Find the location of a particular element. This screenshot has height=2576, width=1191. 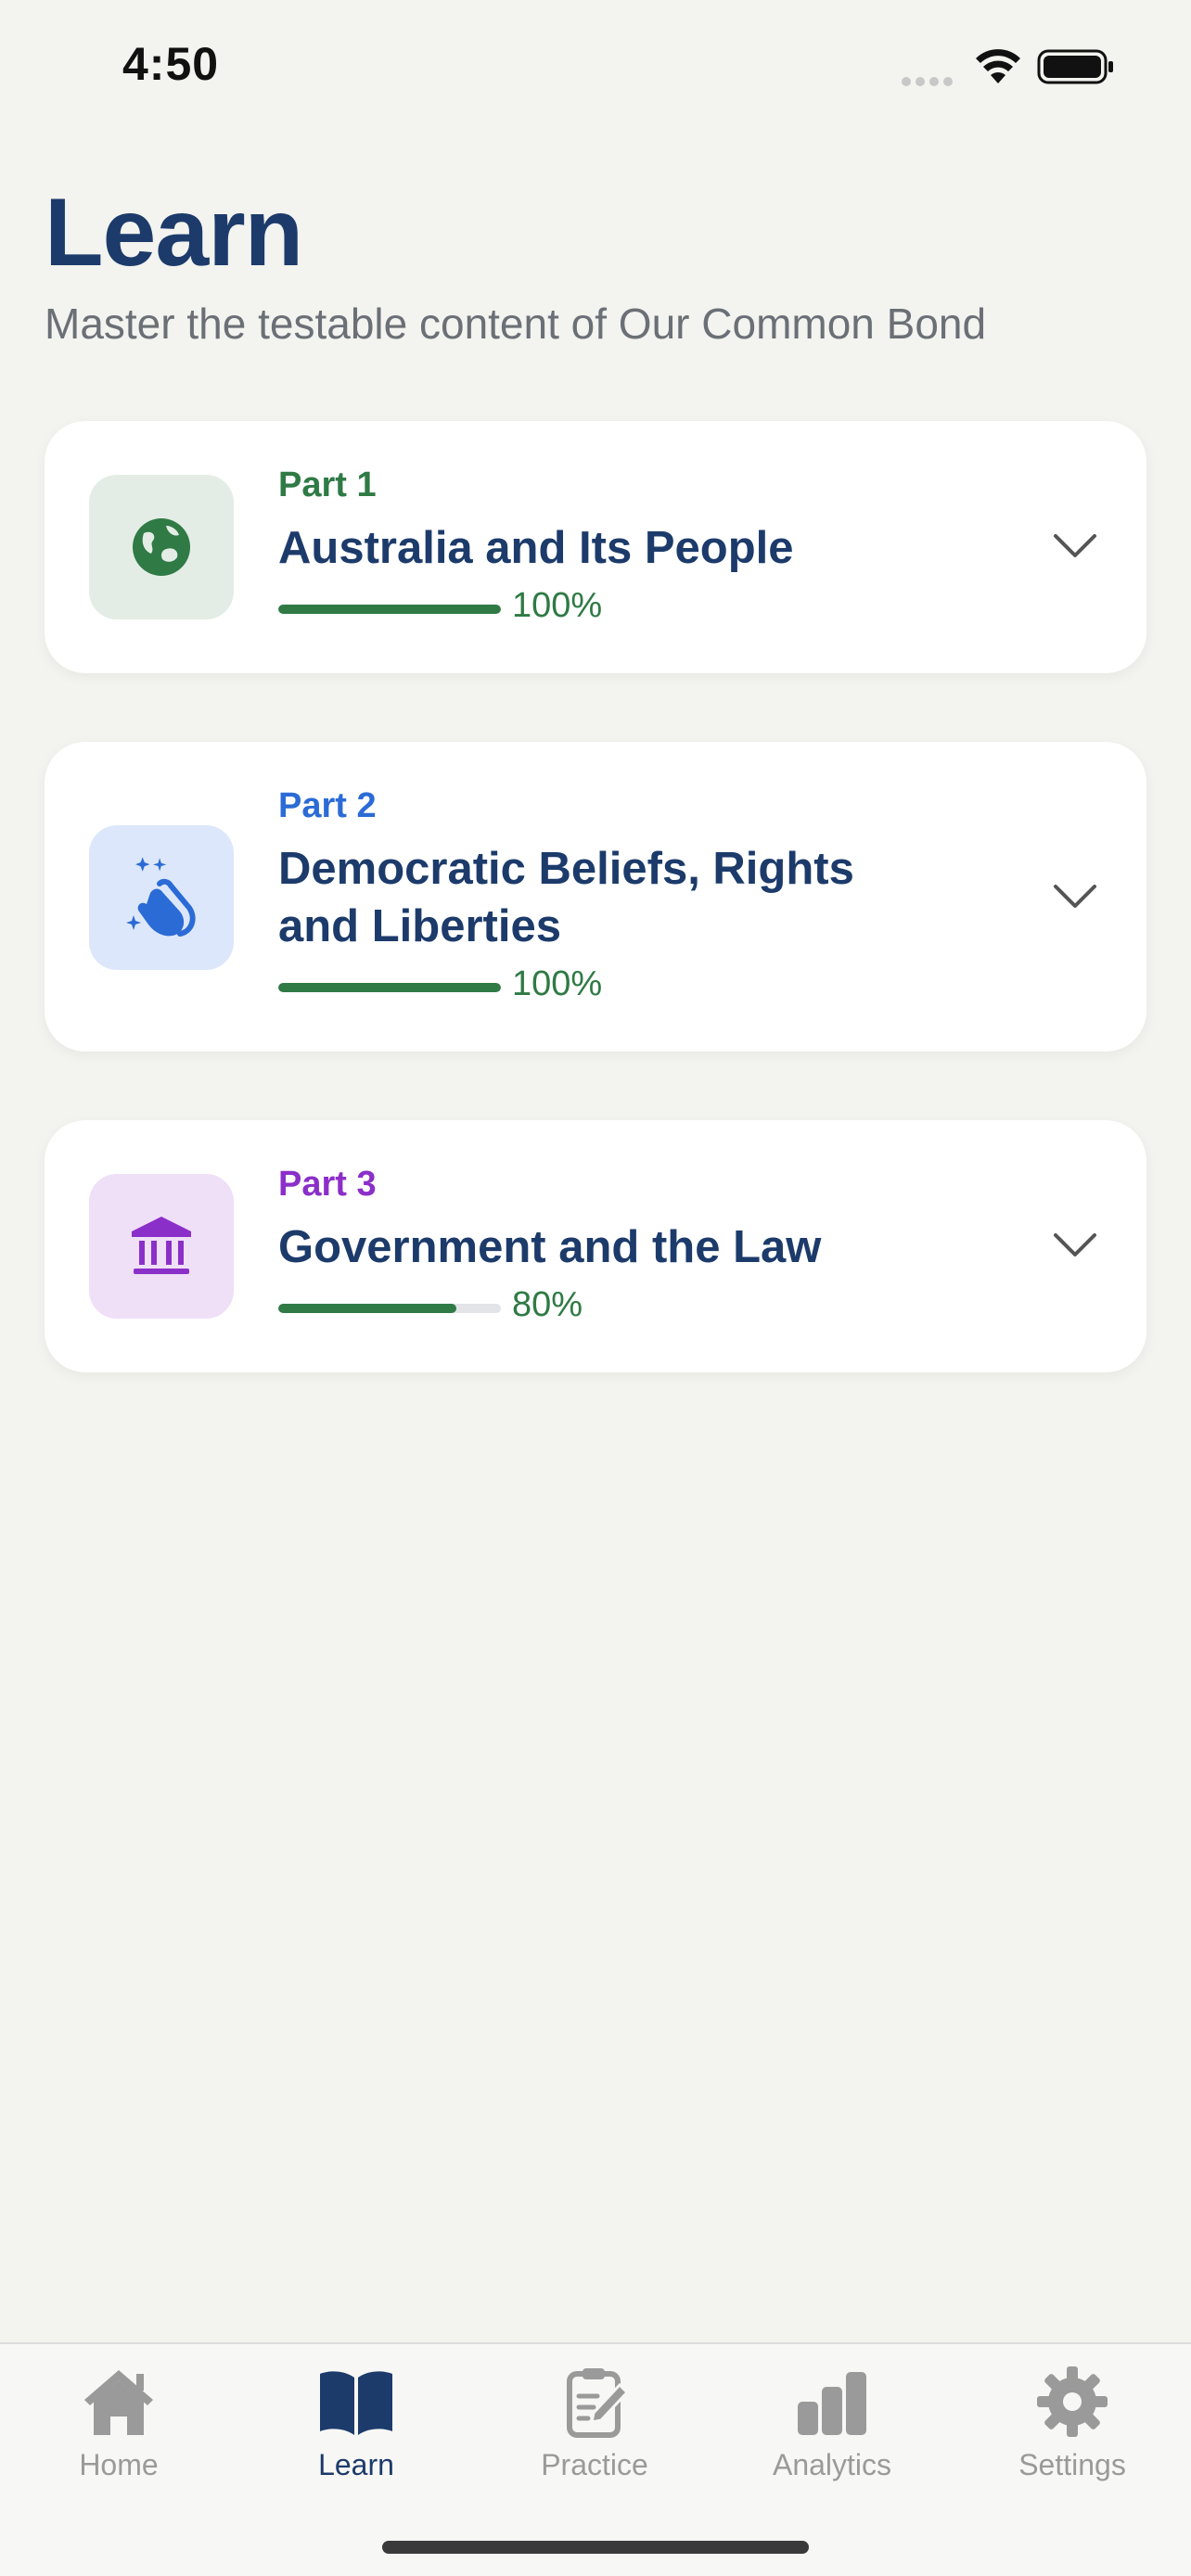

globe-icon is located at coordinates (161, 547).